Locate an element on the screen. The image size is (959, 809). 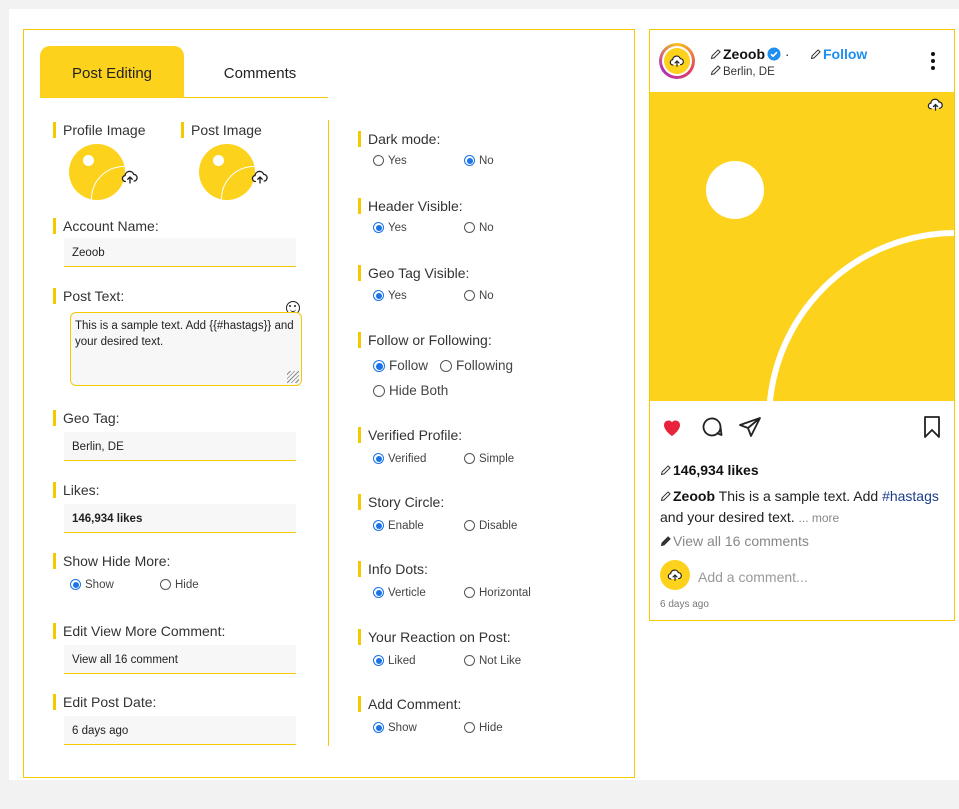
likes-count: 146,934 likes is located at coordinates (709, 470).